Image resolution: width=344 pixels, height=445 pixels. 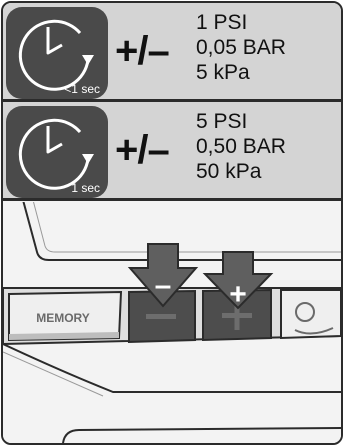 I want to click on memory-button: MEMORY, so click(x=65, y=316).